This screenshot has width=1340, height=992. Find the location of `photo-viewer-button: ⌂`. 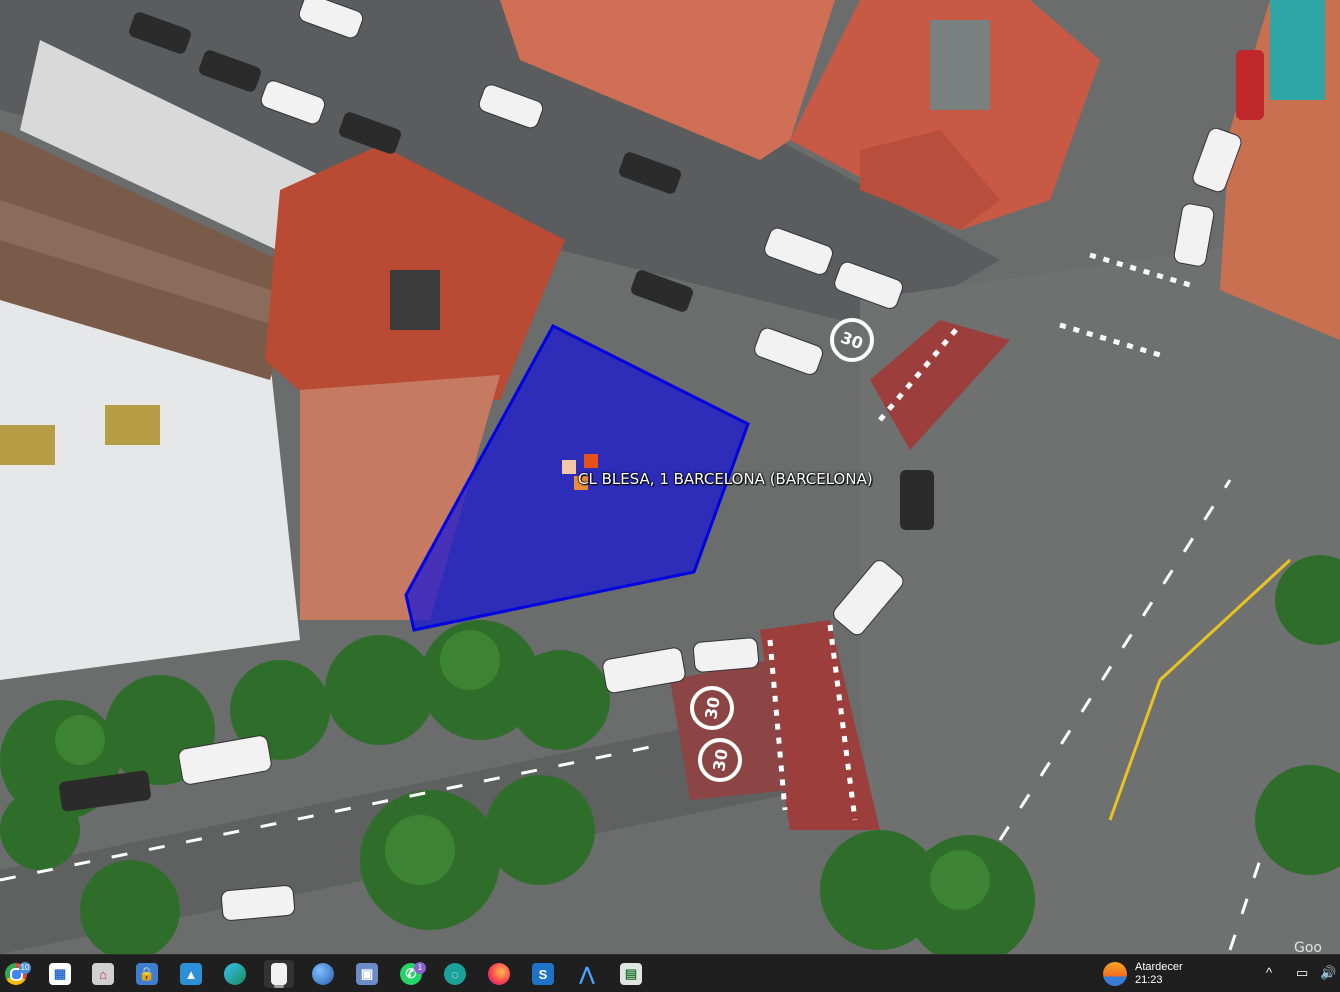

photo-viewer-button: ⌂ is located at coordinates (103, 974).